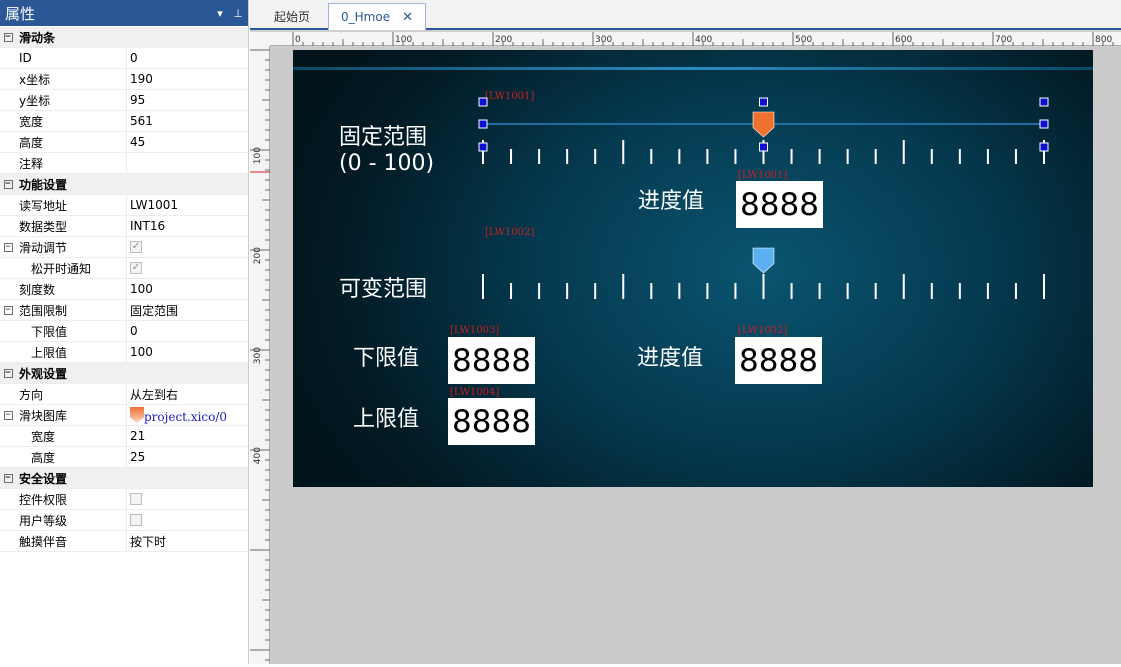 The height and width of the screenshot is (667, 1121). I want to click on property-category: − 安全设置, so click(124, 478).